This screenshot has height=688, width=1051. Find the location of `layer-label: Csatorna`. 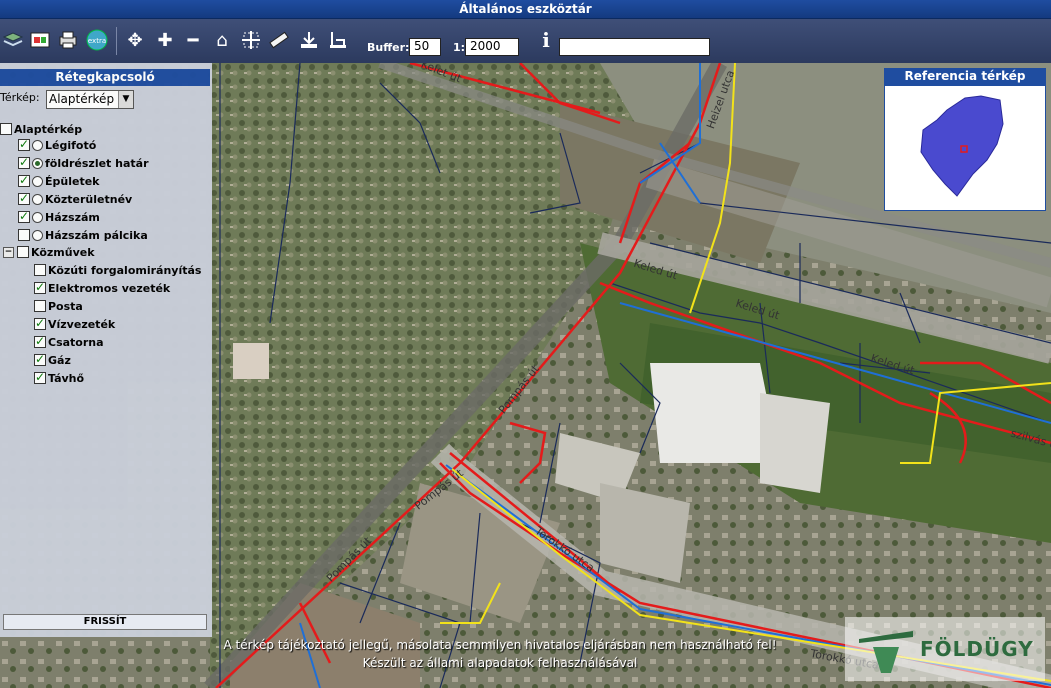

layer-label: Csatorna is located at coordinates (76, 342).